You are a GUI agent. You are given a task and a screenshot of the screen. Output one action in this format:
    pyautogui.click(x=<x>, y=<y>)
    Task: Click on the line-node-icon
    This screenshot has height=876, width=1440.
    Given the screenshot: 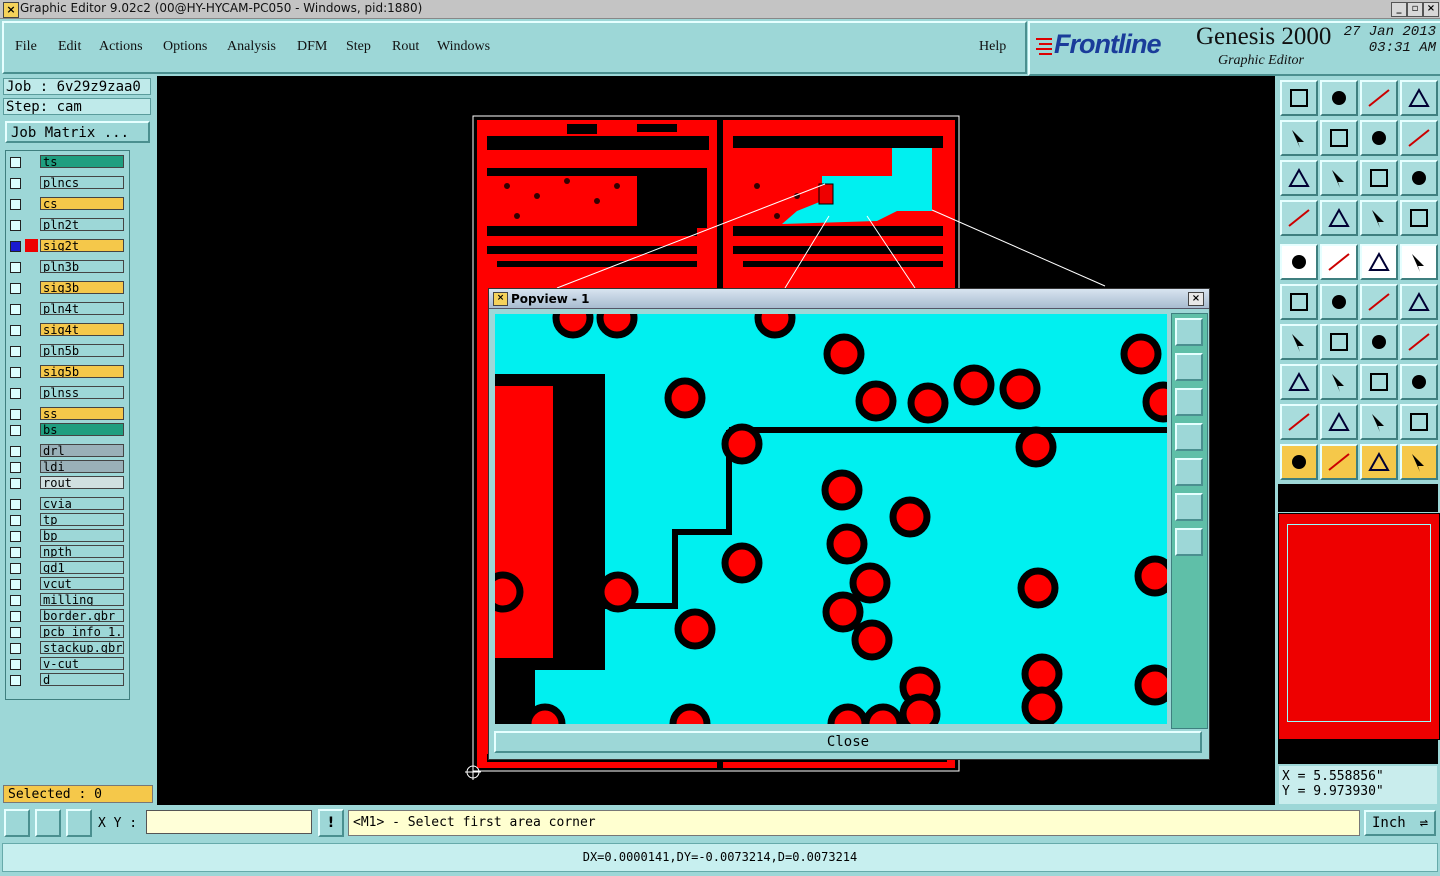 What is the action you would take?
    pyautogui.click(x=1379, y=302)
    